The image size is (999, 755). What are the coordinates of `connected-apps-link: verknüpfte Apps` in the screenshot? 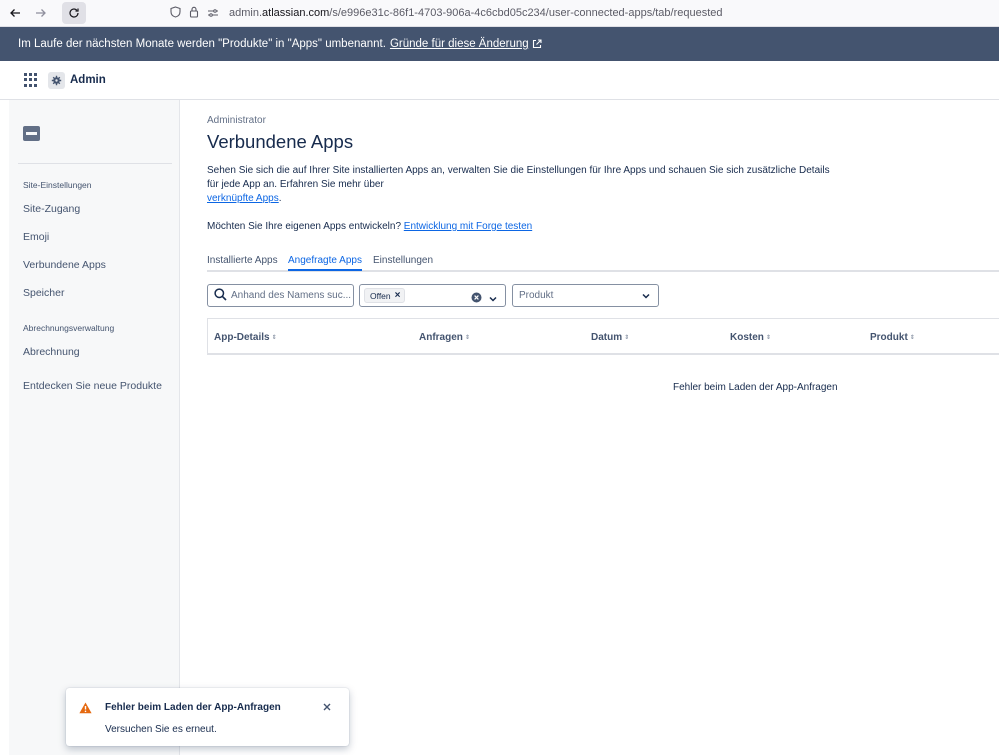 It's located at (243, 198).